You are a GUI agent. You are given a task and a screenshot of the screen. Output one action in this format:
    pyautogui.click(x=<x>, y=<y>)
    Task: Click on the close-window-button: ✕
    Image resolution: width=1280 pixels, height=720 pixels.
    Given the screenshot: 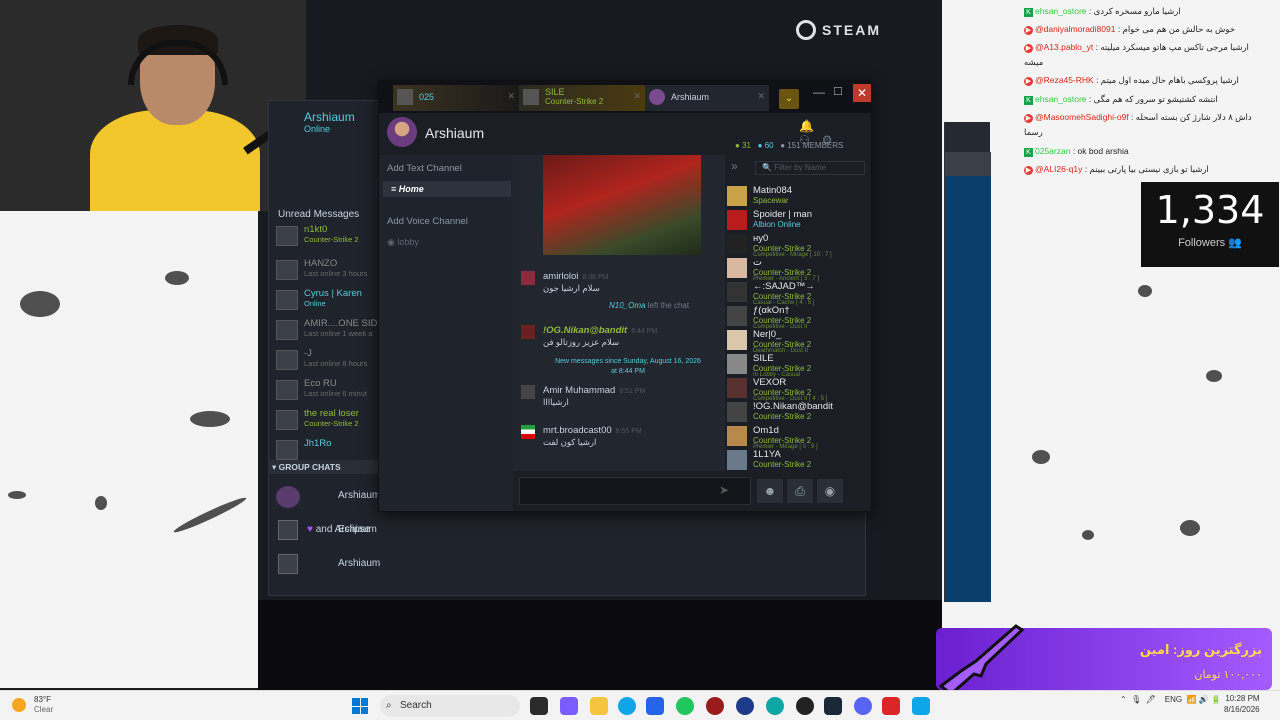 What is the action you would take?
    pyautogui.click(x=862, y=93)
    